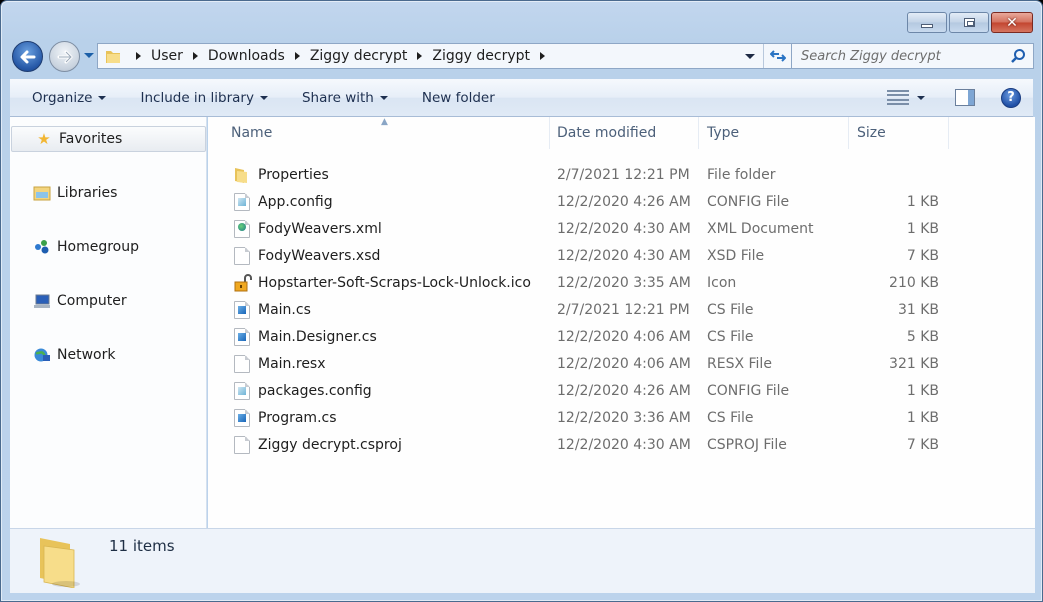 Image resolution: width=1043 pixels, height=602 pixels. What do you see at coordinates (914, 363) in the screenshot?
I see `file-size: 321 KB` at bounding box center [914, 363].